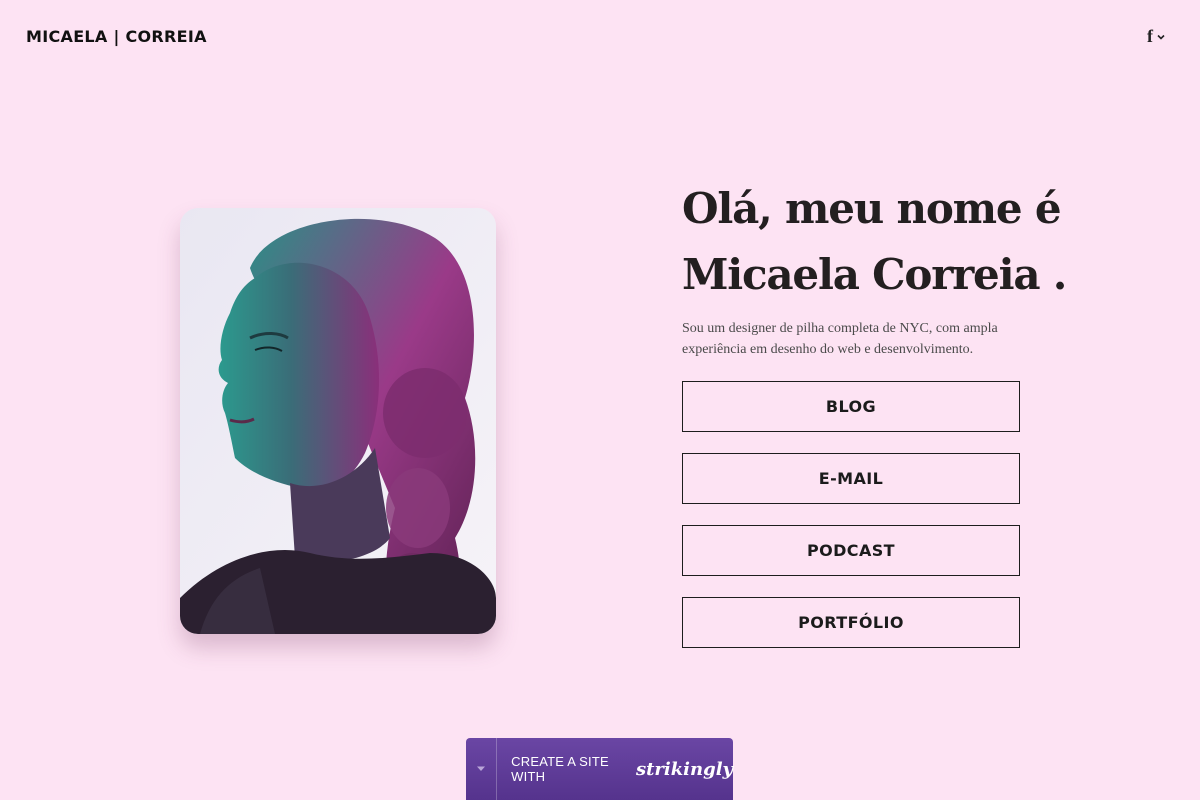  I want to click on strikingly-promo-banner: CREATE A SITE WITH strikingly, so click(599, 769).